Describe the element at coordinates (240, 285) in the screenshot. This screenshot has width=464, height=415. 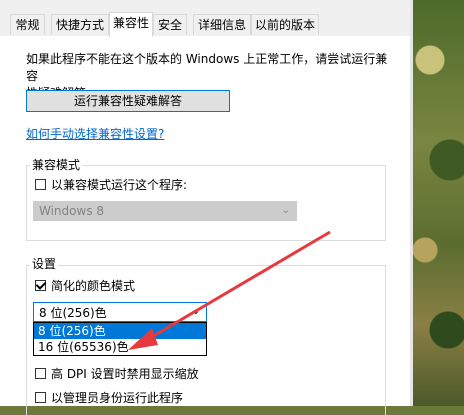
I see `annotation-arrow-shaft` at that location.